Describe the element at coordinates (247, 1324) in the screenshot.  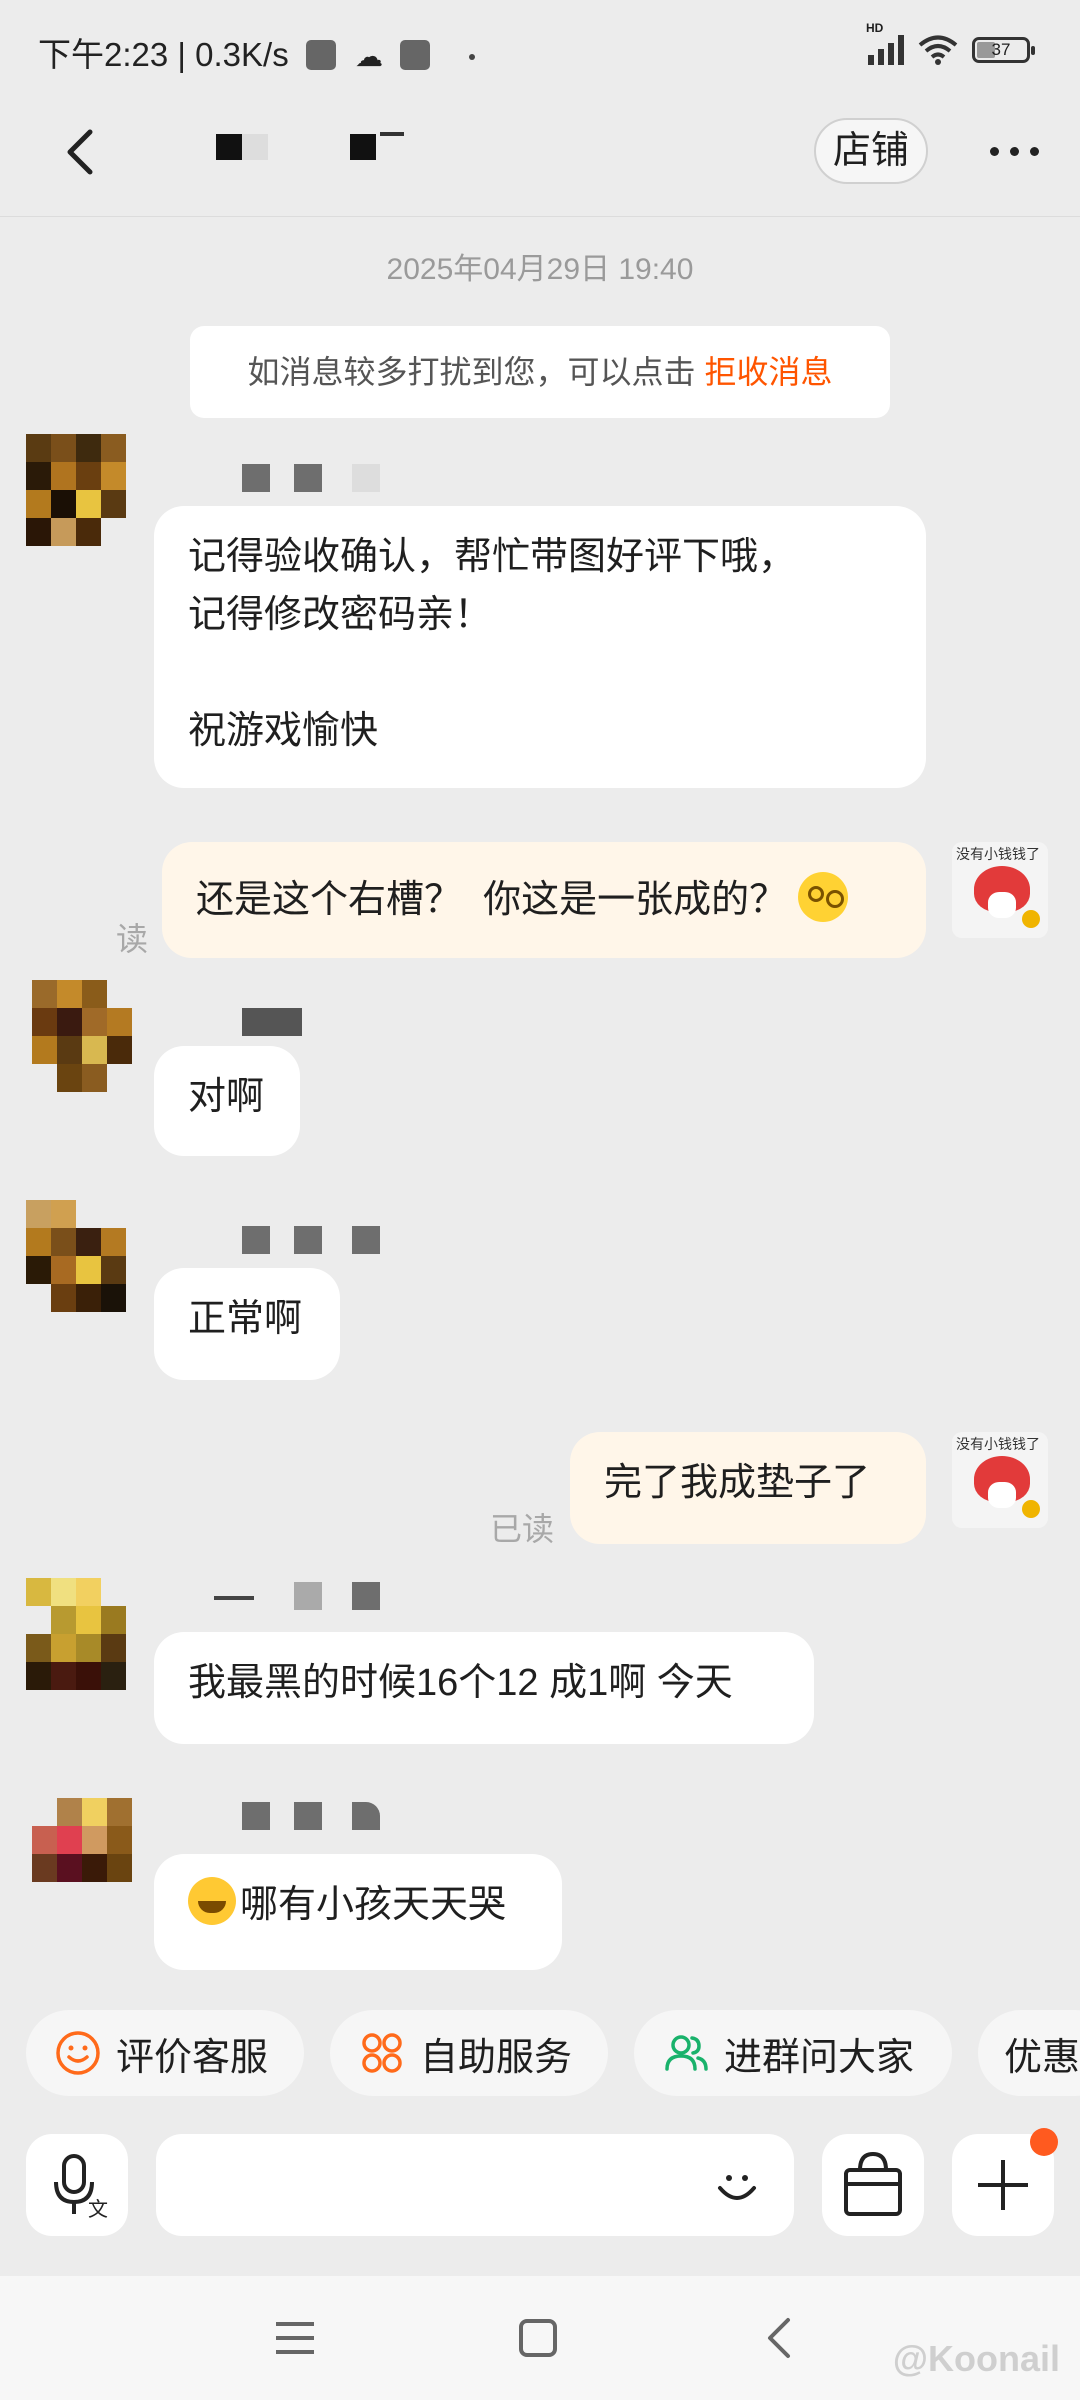
I see `message-bubble: 正常啊` at that location.